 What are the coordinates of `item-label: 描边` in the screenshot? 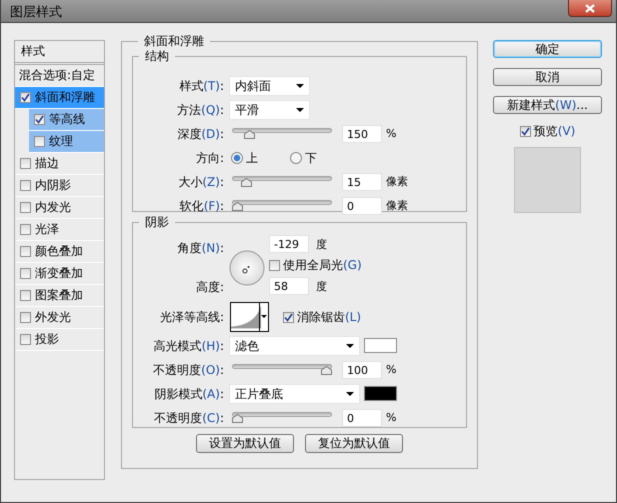 It's located at (47, 163).